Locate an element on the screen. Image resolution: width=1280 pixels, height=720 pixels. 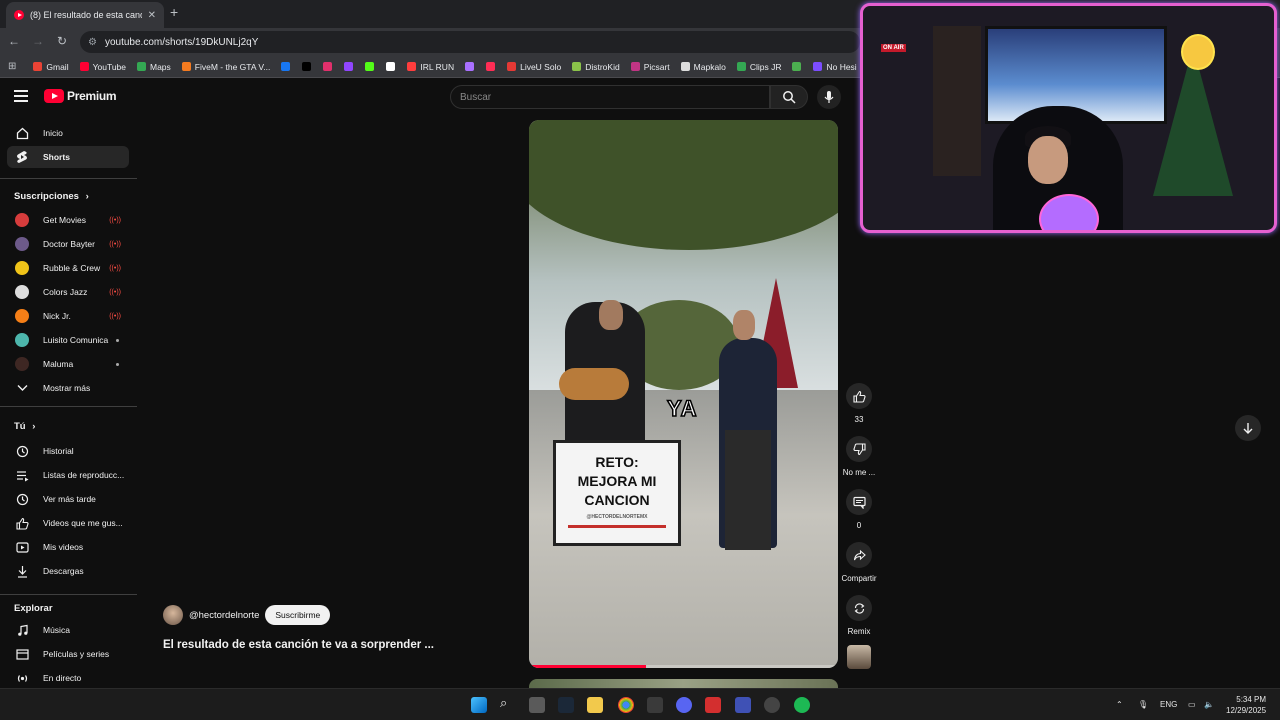
singer-head is located at coordinates (744, 325).